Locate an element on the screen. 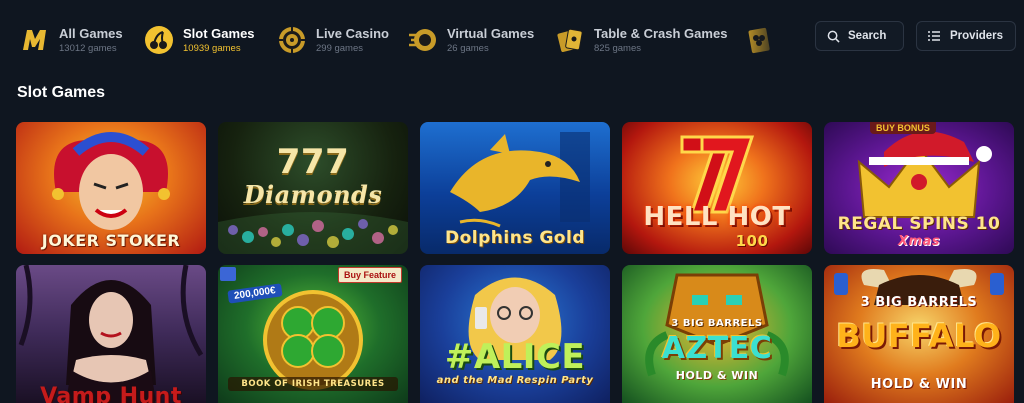  game-title: AZTEC is located at coordinates (717, 348).